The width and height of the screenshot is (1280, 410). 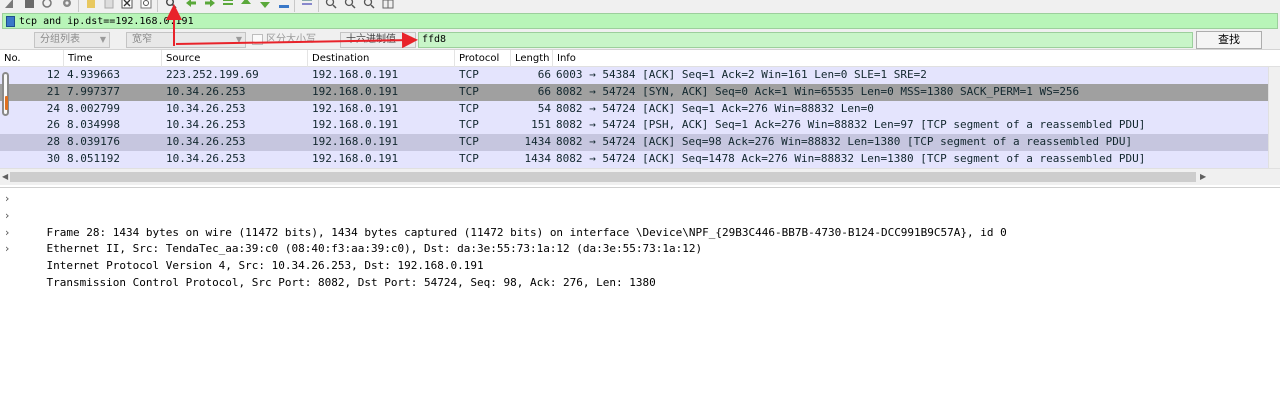 What do you see at coordinates (1203, 176) in the screenshot?
I see `scroll-right-icon: ▶` at bounding box center [1203, 176].